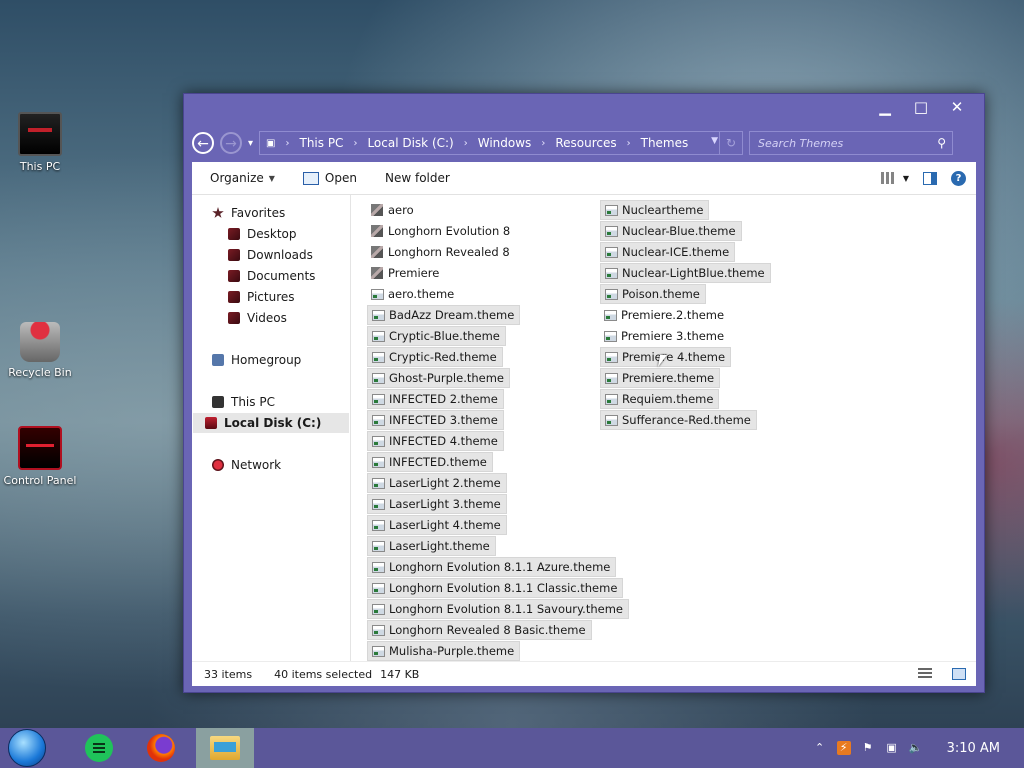  Describe the element at coordinates (445, 504) in the screenshot. I see `file-name: LaserLight 3.theme` at that location.